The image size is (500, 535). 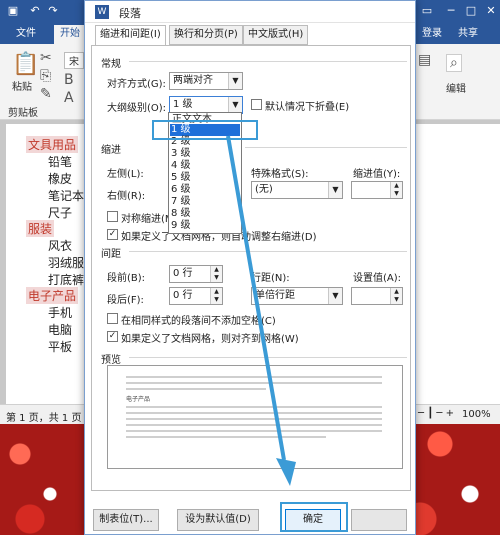 I want to click on arrow-shaft, so click(x=256, y=298).